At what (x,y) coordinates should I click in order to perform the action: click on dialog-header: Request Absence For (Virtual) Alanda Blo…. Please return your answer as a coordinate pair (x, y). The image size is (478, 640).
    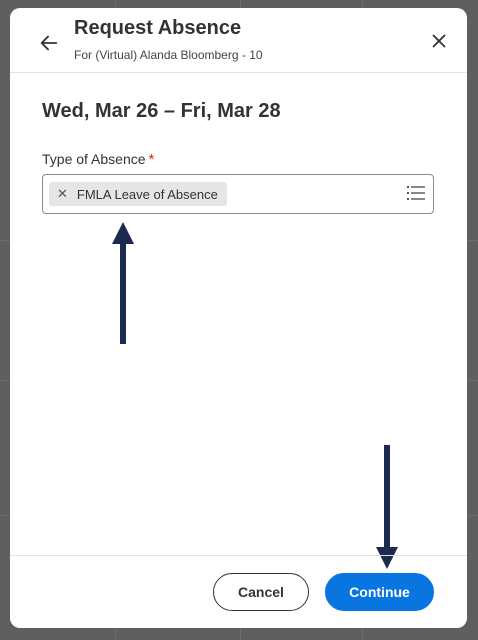
    Looking at the image, I should click on (238, 40).